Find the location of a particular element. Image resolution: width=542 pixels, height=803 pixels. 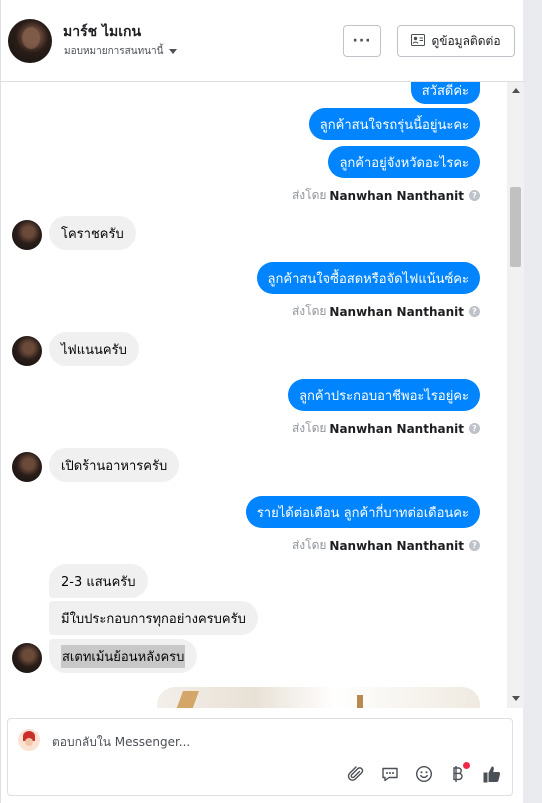

outgoing-message: ลูกค้าประกอบอาชีพอะไรอยู่คะ is located at coordinates (384, 395).